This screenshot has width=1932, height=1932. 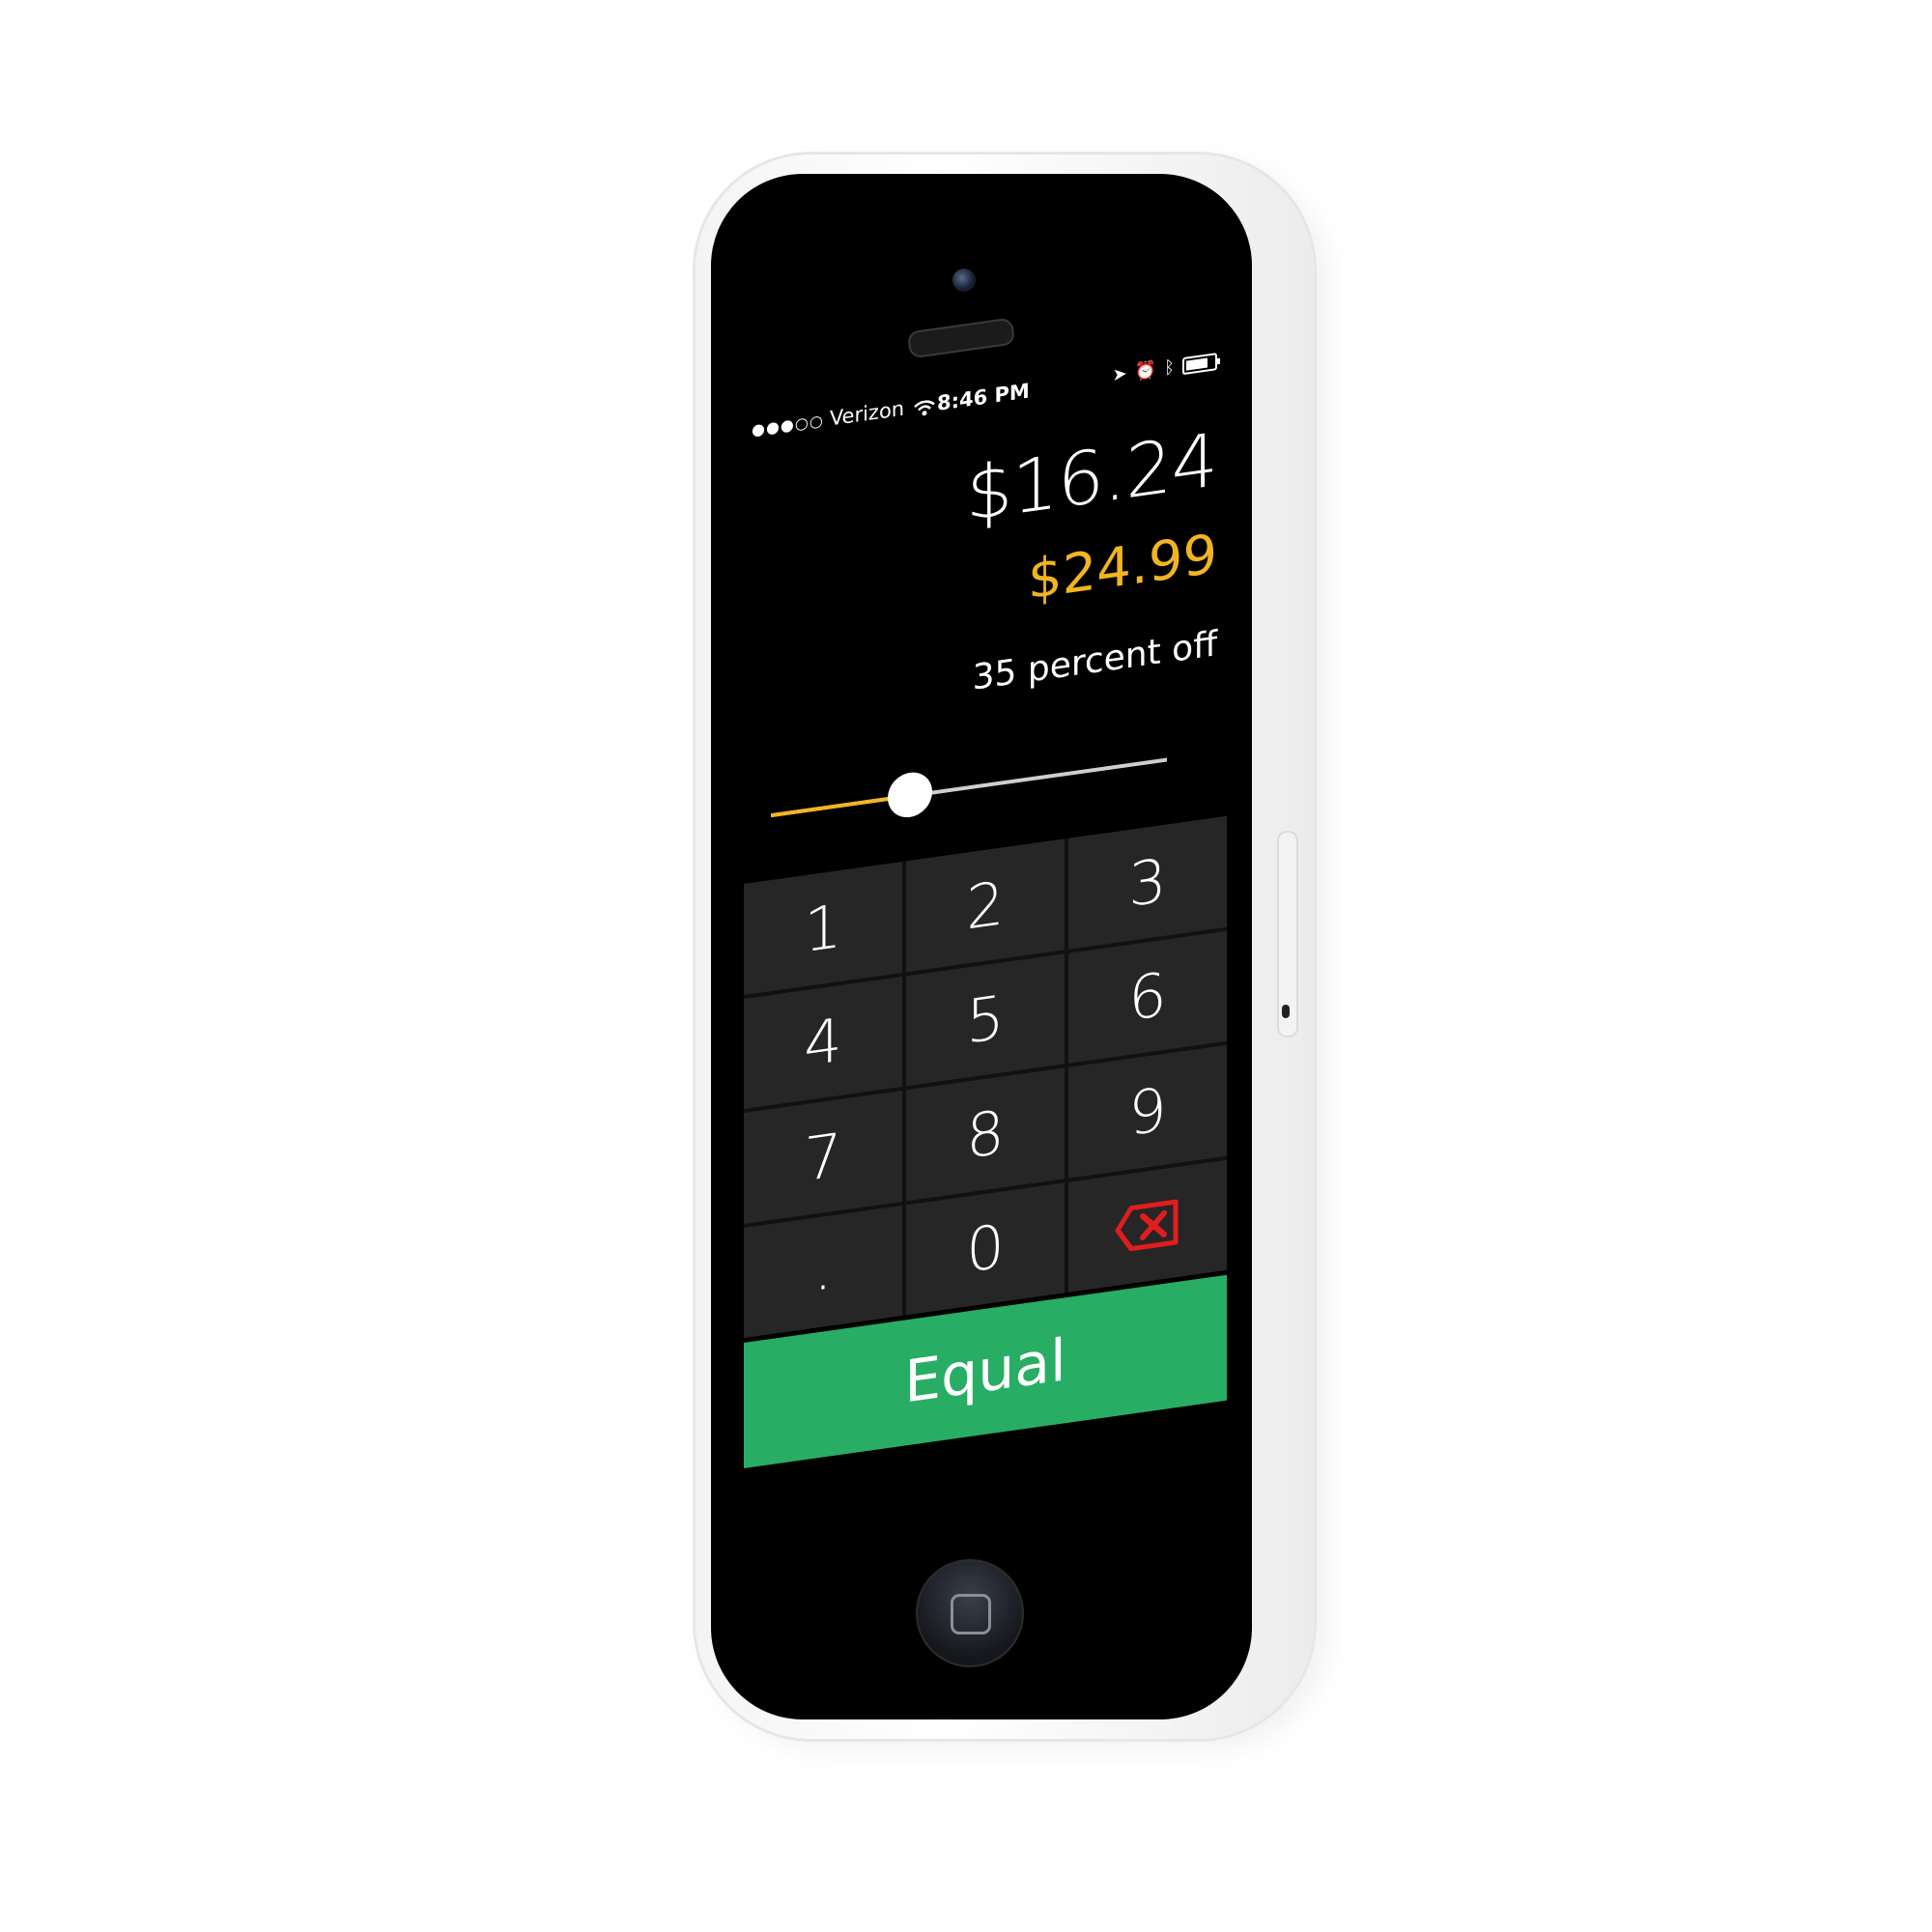 I want to click on slider-thumb, so click(x=909, y=795).